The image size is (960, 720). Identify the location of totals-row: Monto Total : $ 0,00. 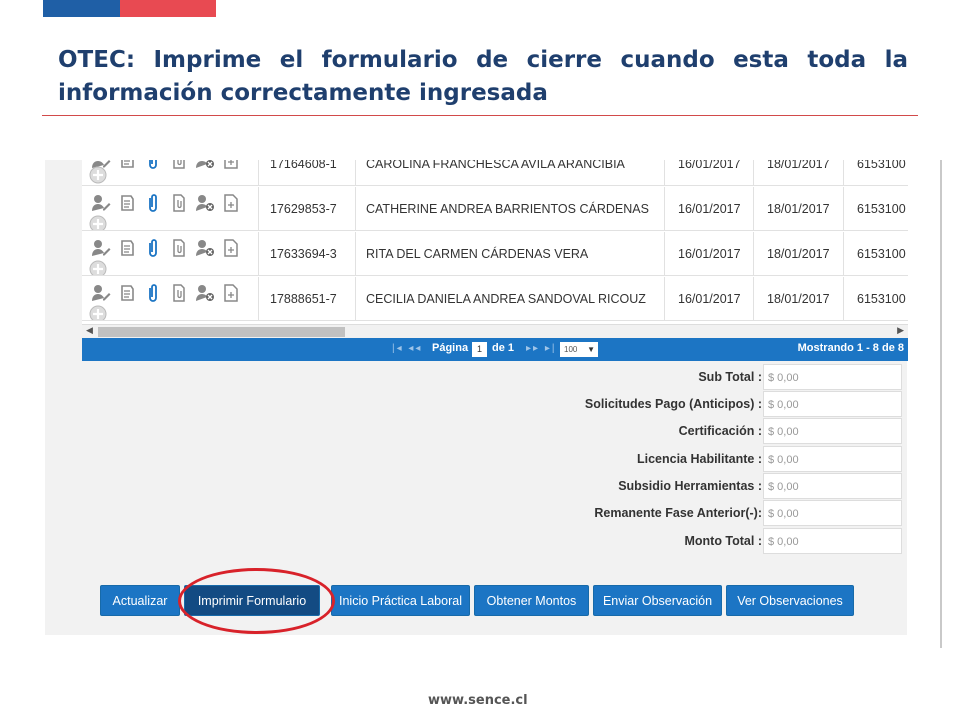
(495, 541).